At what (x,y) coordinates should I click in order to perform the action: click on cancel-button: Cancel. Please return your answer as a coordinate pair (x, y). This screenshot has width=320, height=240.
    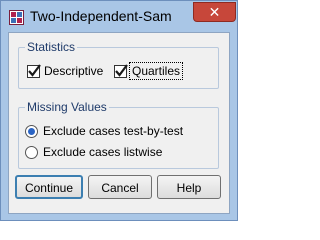
    Looking at the image, I should click on (120, 187).